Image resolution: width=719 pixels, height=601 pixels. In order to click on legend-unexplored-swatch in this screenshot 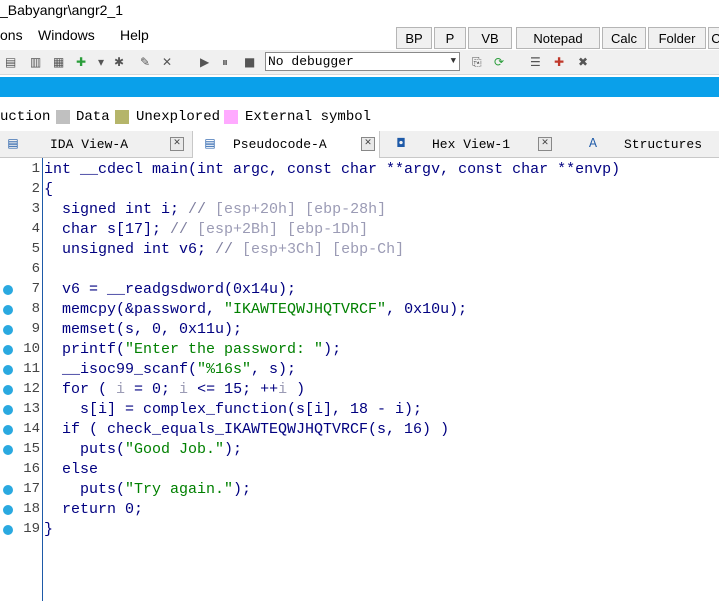, I will do `click(122, 117)`.